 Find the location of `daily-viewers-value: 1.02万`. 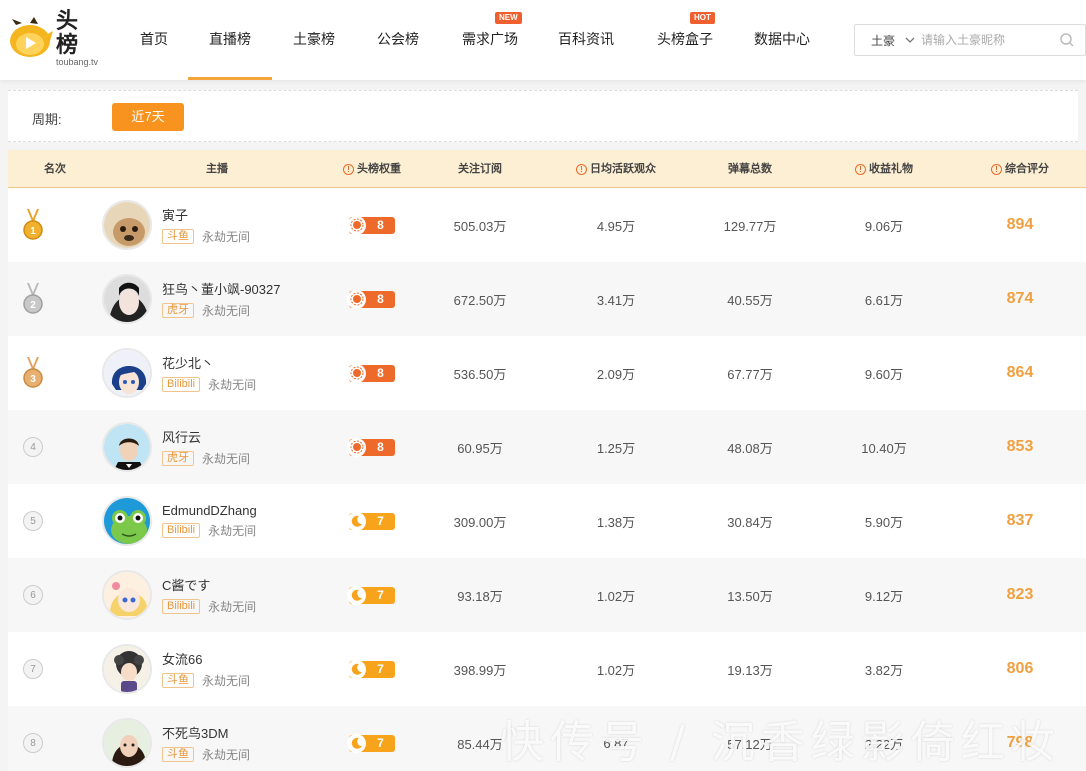

daily-viewers-value: 1.02万 is located at coordinates (616, 670).